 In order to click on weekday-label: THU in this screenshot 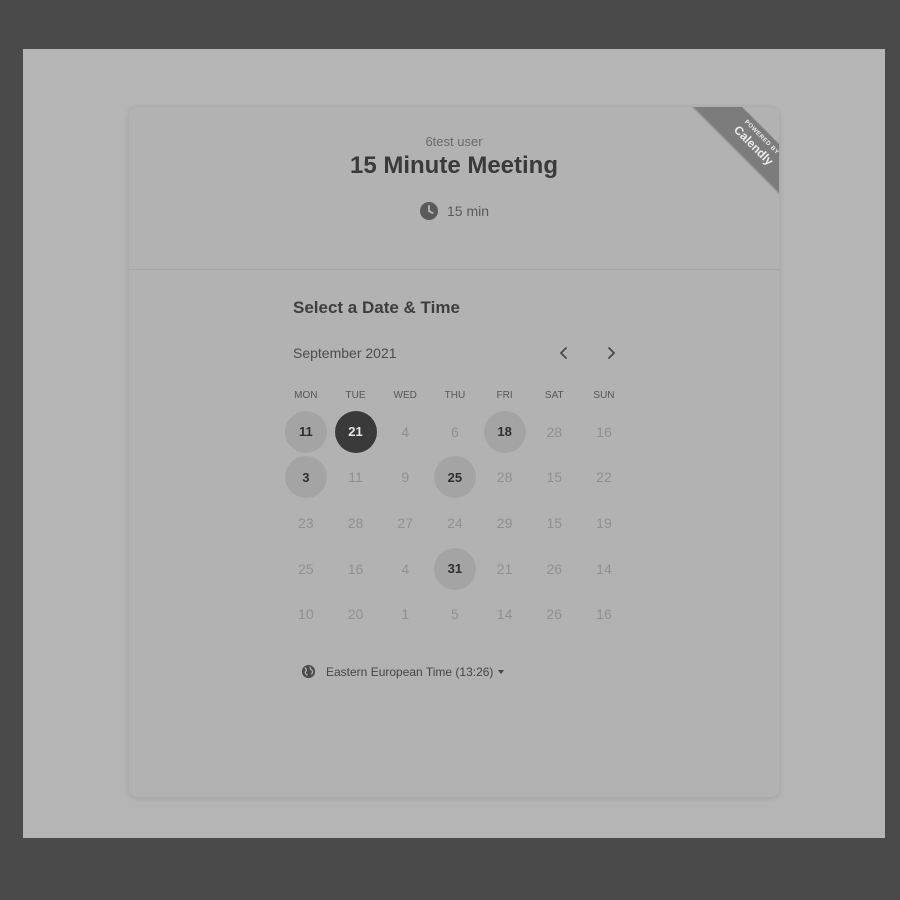, I will do `click(455, 395)`.